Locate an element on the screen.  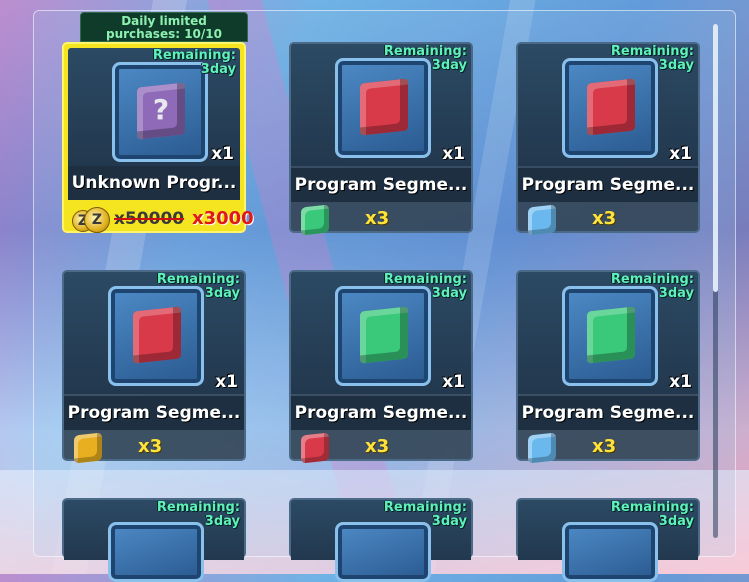
shop-item-card-8: Remaining: 3day is located at coordinates (381, 540).